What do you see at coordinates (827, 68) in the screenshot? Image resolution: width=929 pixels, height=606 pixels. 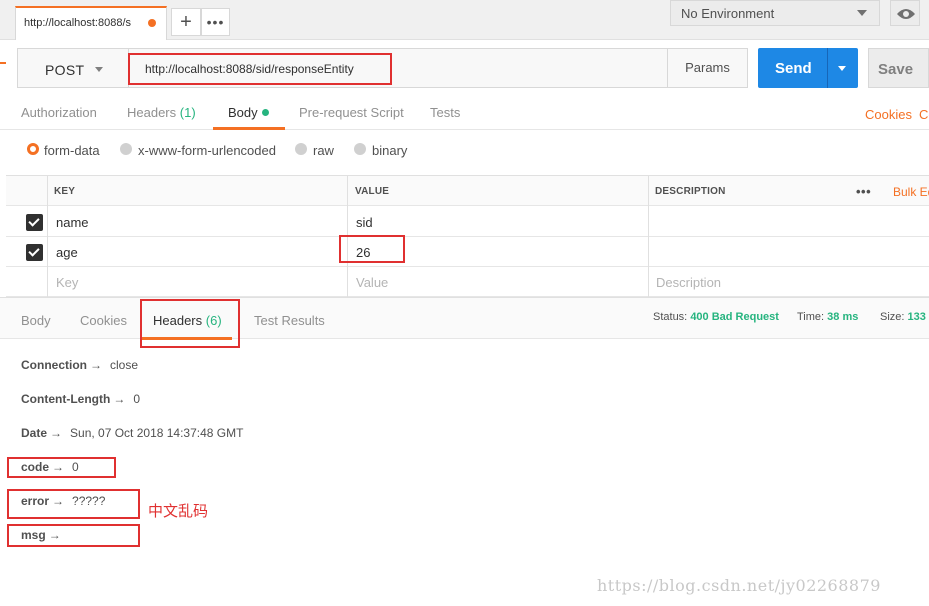 I see `send-divider` at bounding box center [827, 68].